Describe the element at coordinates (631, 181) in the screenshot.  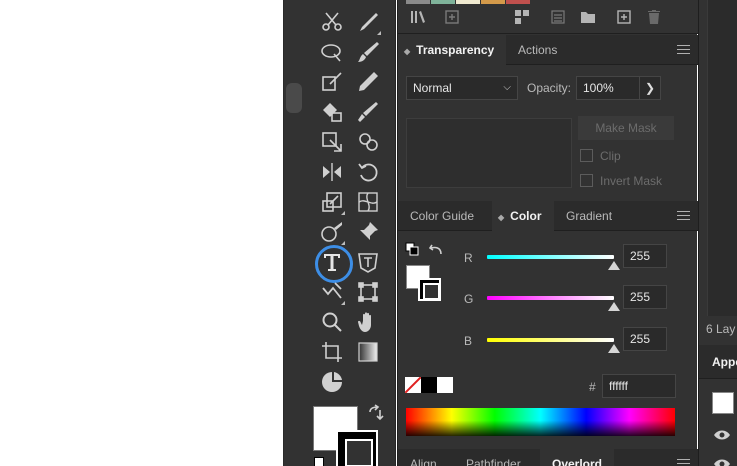
I see `invert-mask-label: Invert Mask` at that location.